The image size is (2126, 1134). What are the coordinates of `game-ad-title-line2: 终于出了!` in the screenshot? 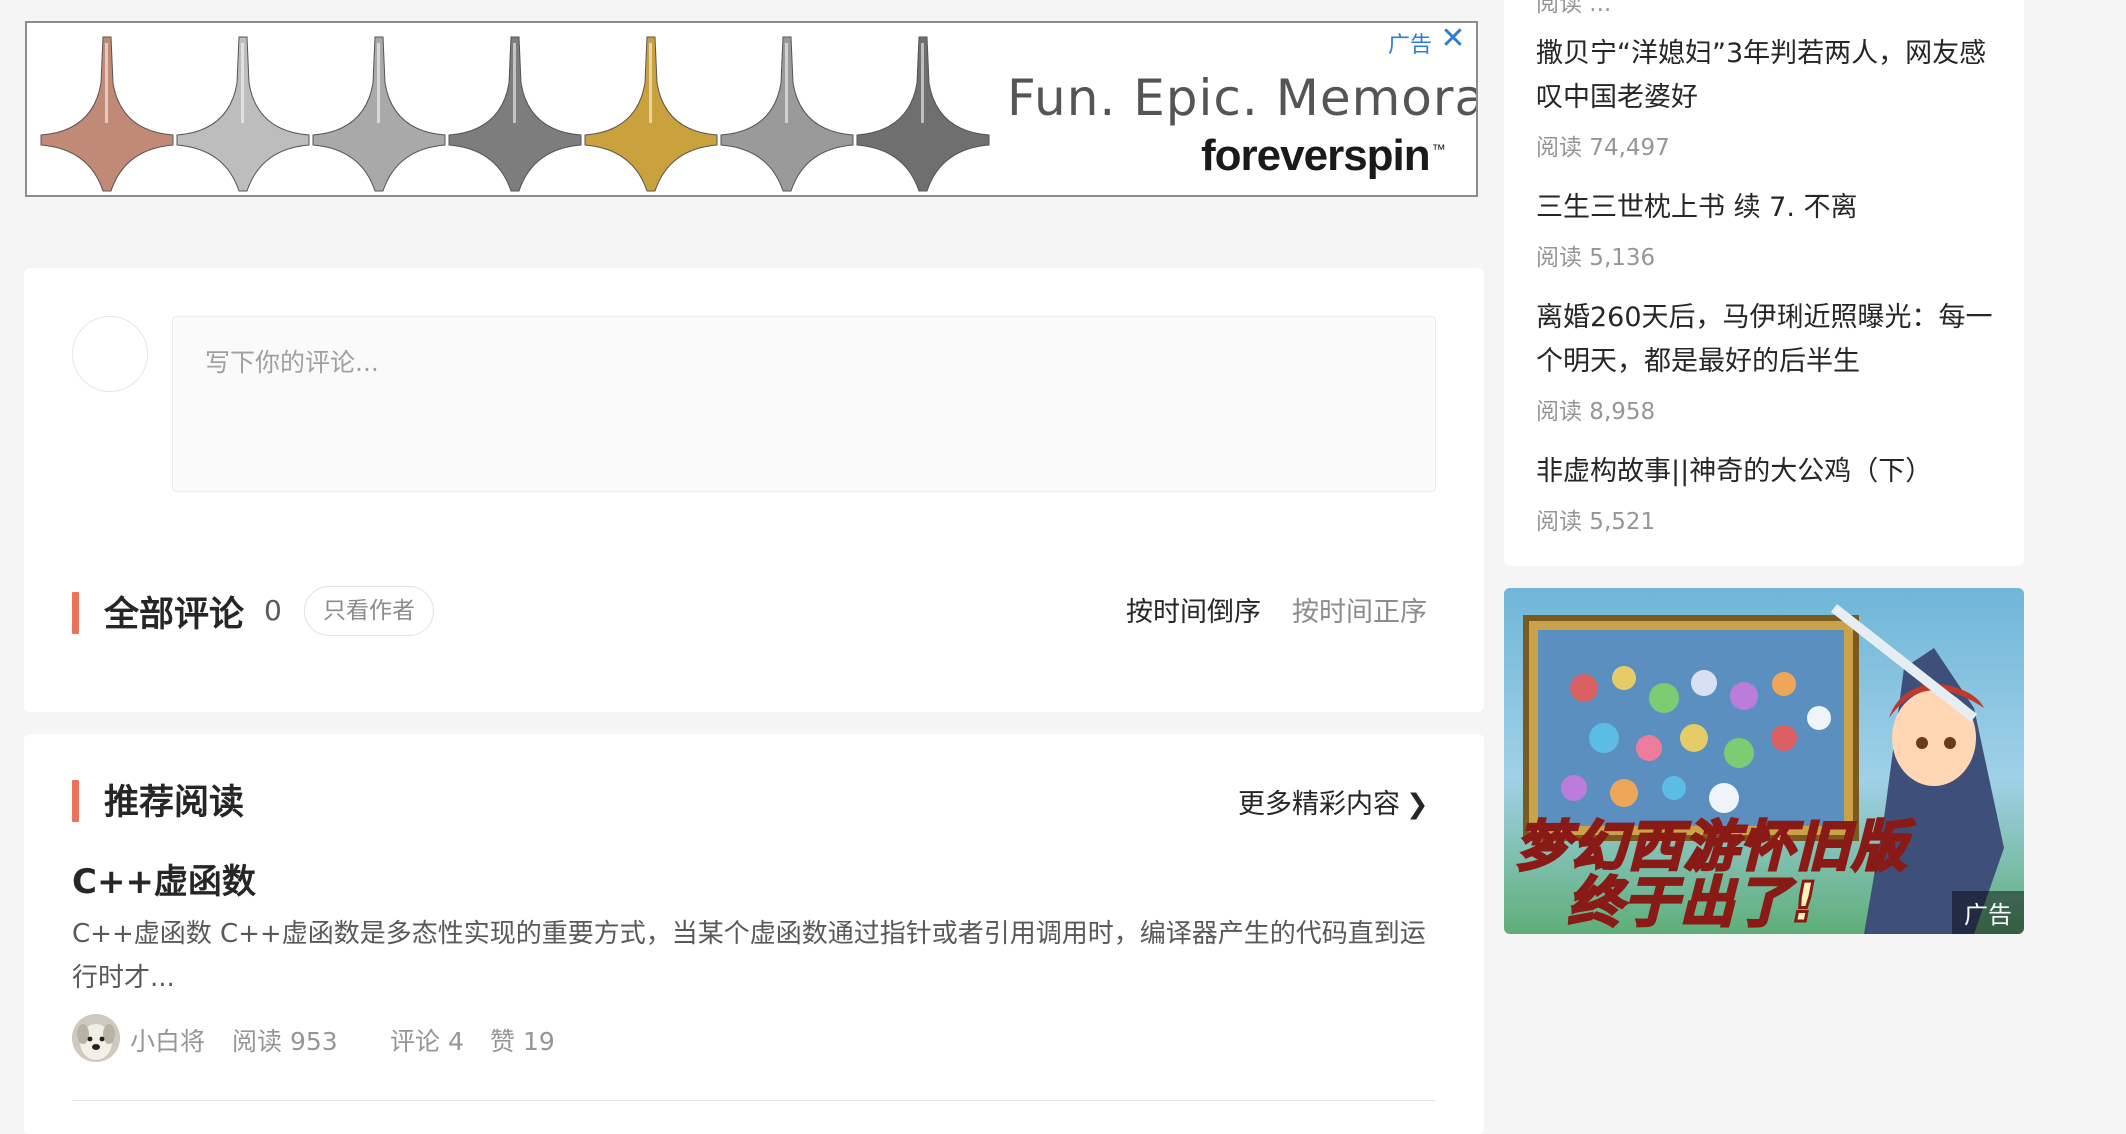 It's located at (1693, 902).